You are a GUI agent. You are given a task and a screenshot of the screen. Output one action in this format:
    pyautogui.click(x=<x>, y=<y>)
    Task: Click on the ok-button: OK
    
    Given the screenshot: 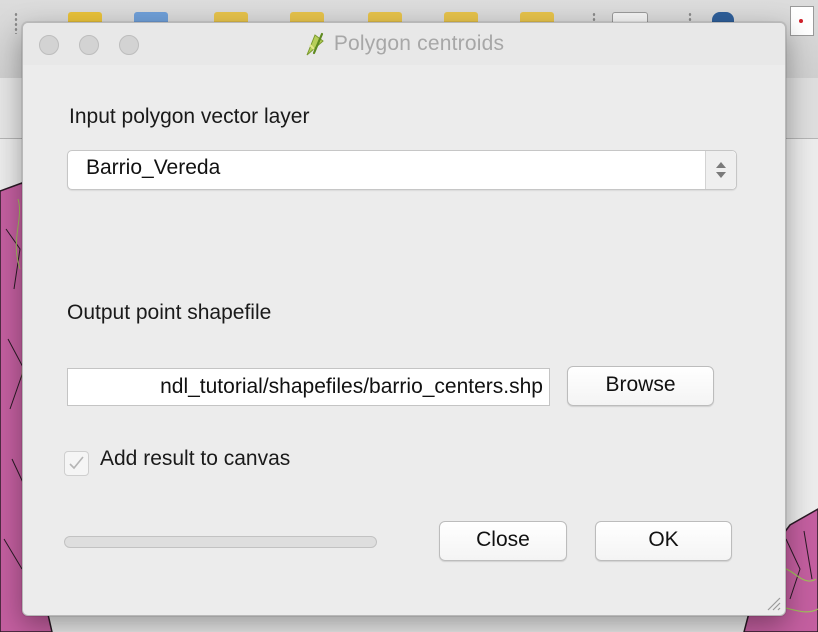 What is the action you would take?
    pyautogui.click(x=663, y=541)
    